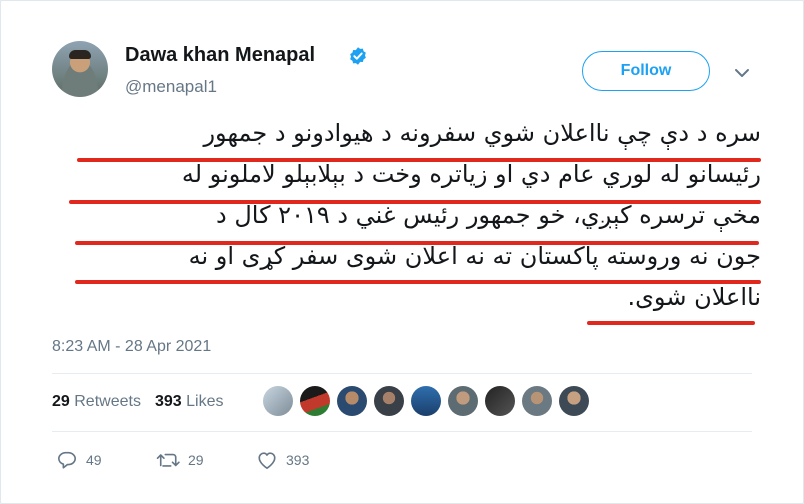 This screenshot has height=504, width=804. What do you see at coordinates (282, 460) in the screenshot?
I see `like-action: 393` at bounding box center [282, 460].